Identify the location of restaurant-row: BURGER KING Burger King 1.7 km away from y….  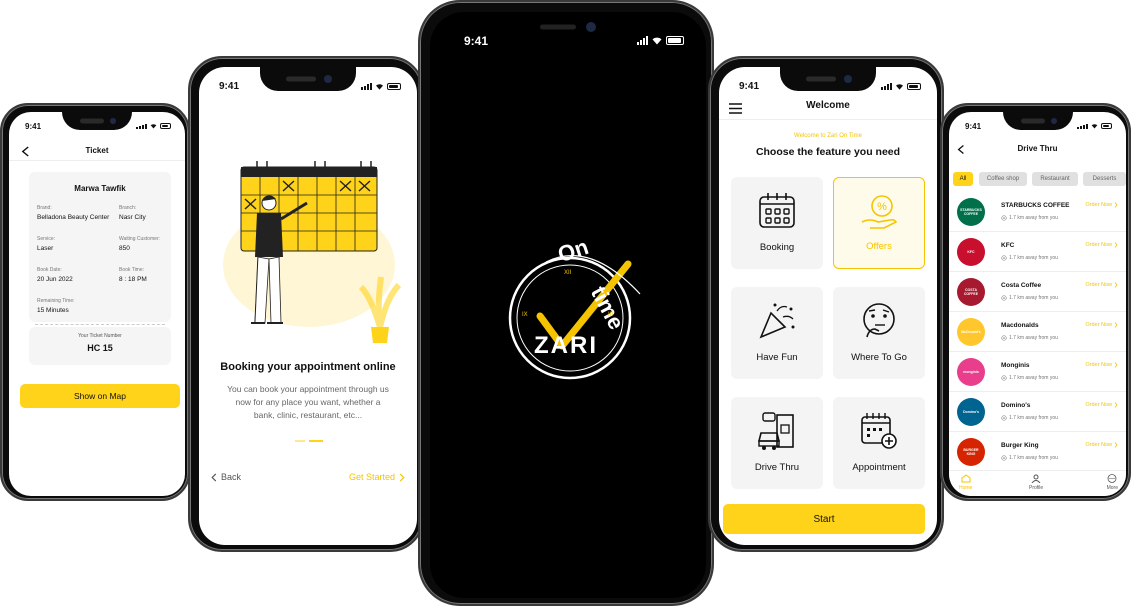
(1037, 452).